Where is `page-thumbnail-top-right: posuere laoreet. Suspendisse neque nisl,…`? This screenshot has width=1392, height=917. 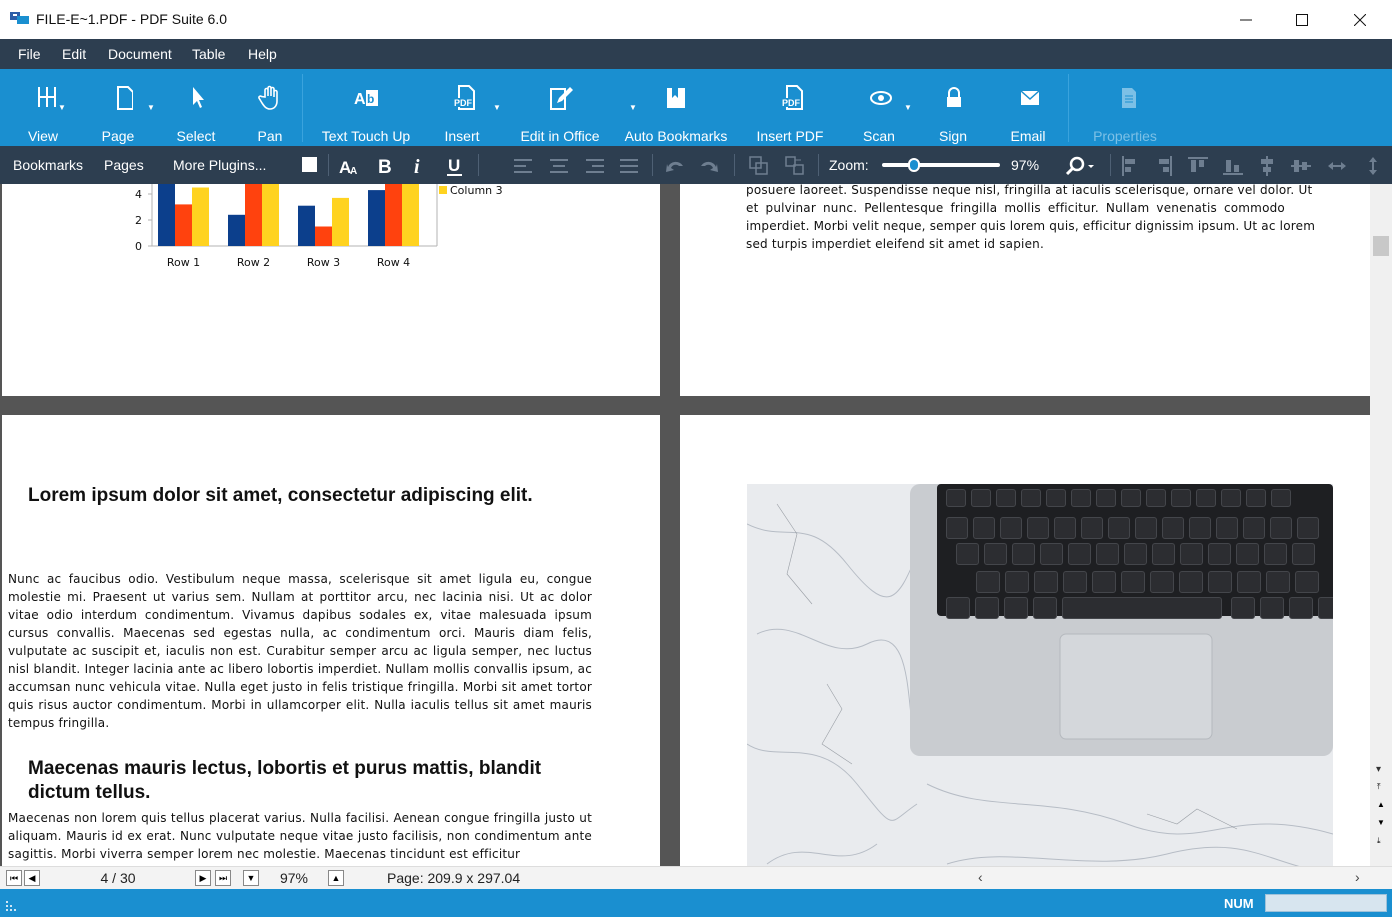 page-thumbnail-top-right: posuere laoreet. Suspendisse neque nisl,… is located at coordinates (1025, 290).